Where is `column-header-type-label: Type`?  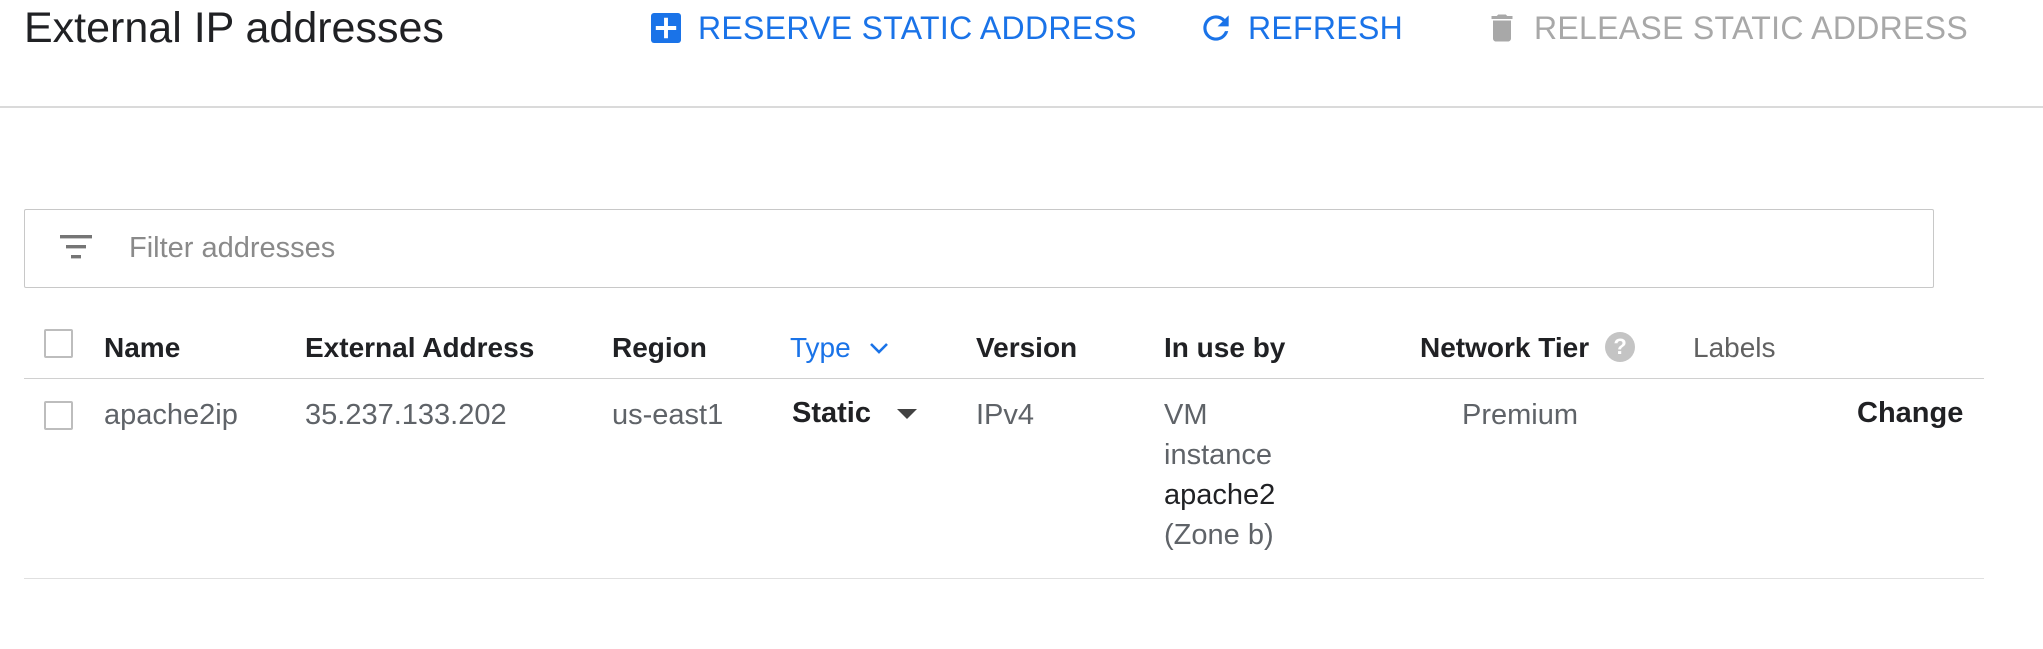 column-header-type-label: Type is located at coordinates (820, 347).